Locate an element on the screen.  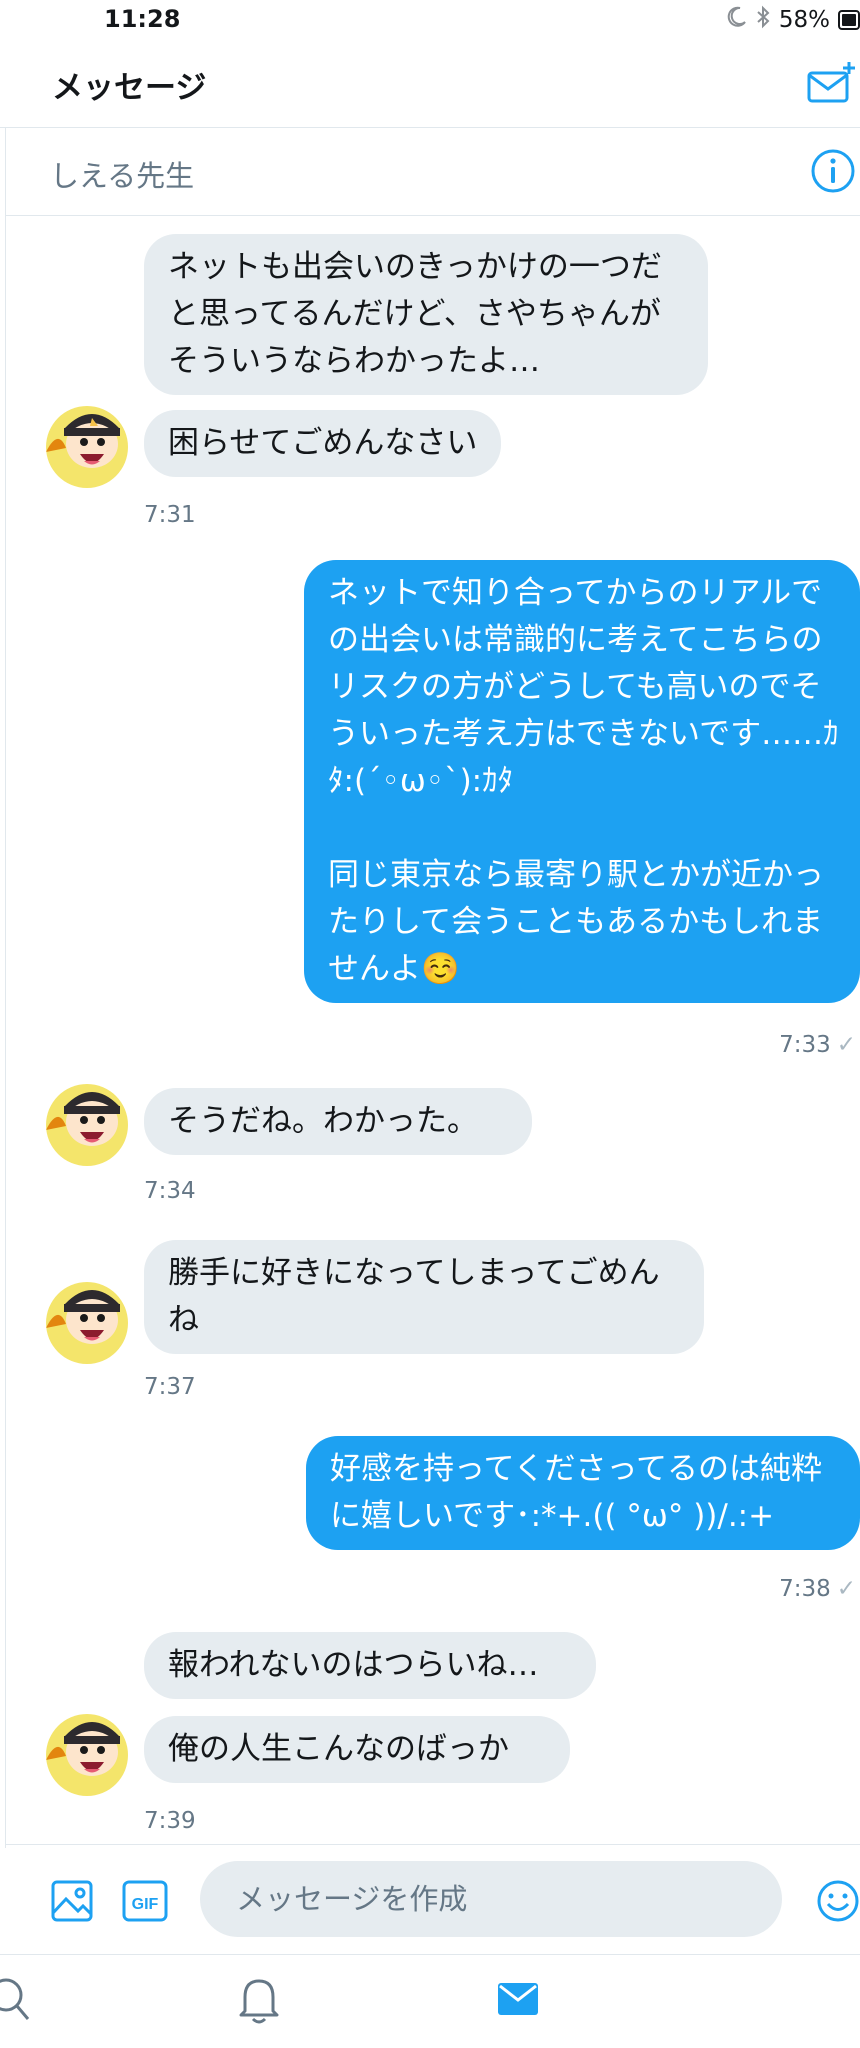
status-time: 11:28 is located at coordinates (142, 19).